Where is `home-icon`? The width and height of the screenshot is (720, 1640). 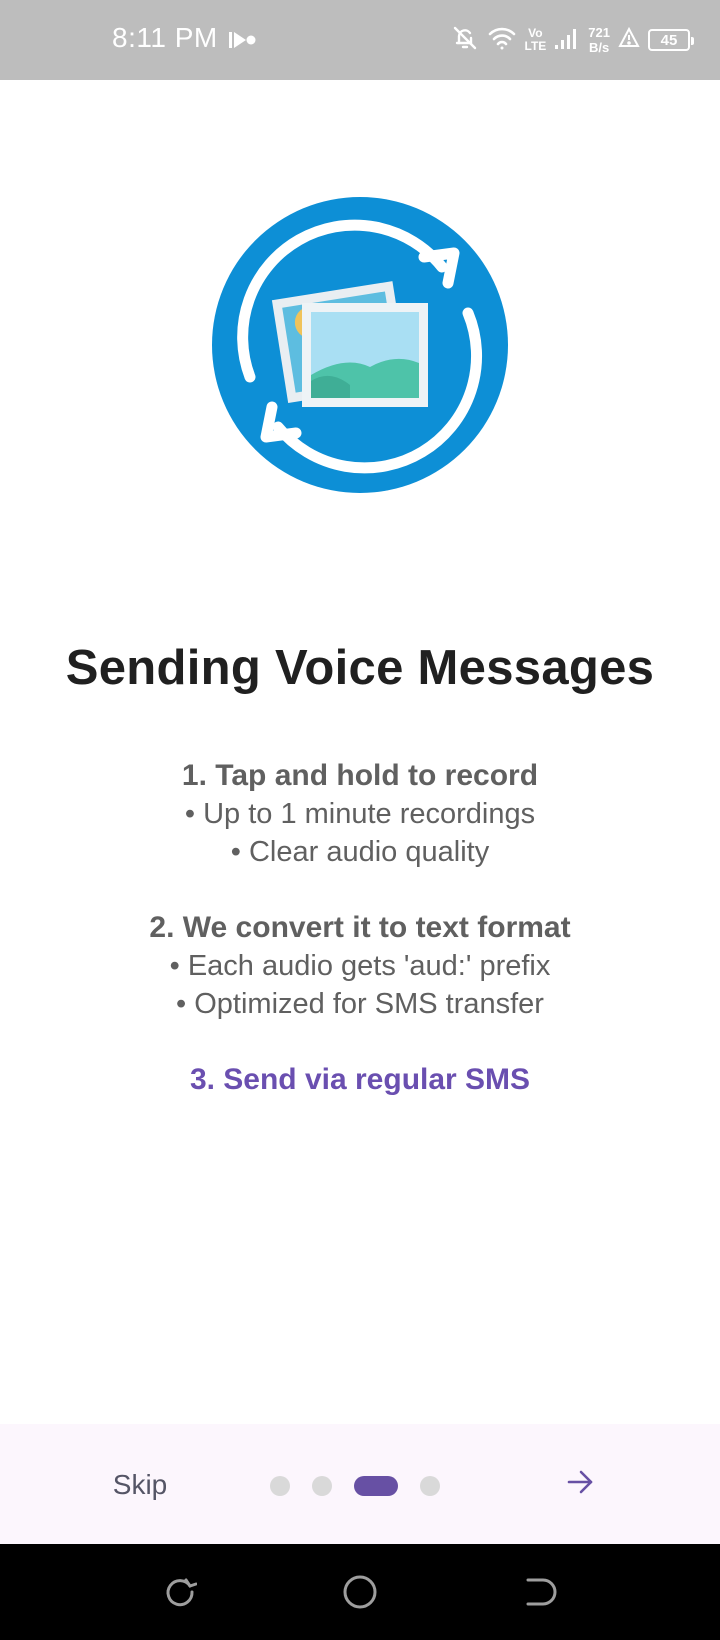 home-icon is located at coordinates (360, 1592).